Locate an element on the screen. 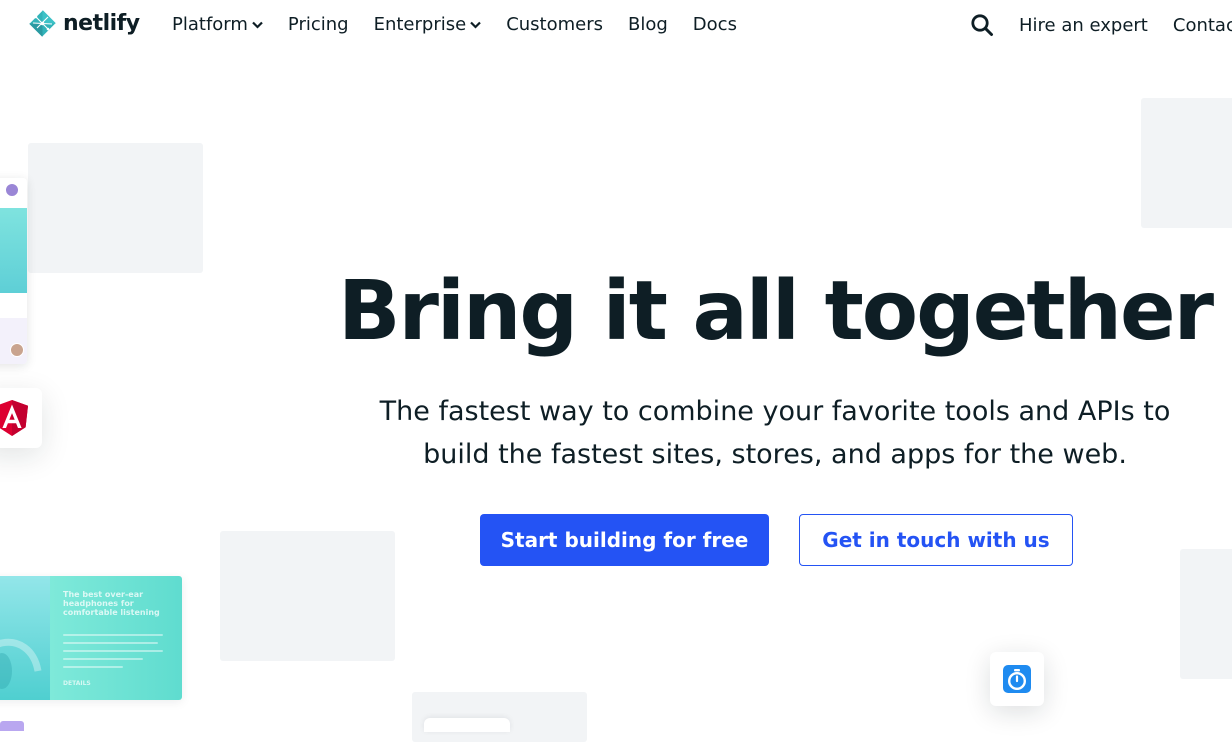  nav-item-hire-expert: Hire an expert is located at coordinates (1083, 25).